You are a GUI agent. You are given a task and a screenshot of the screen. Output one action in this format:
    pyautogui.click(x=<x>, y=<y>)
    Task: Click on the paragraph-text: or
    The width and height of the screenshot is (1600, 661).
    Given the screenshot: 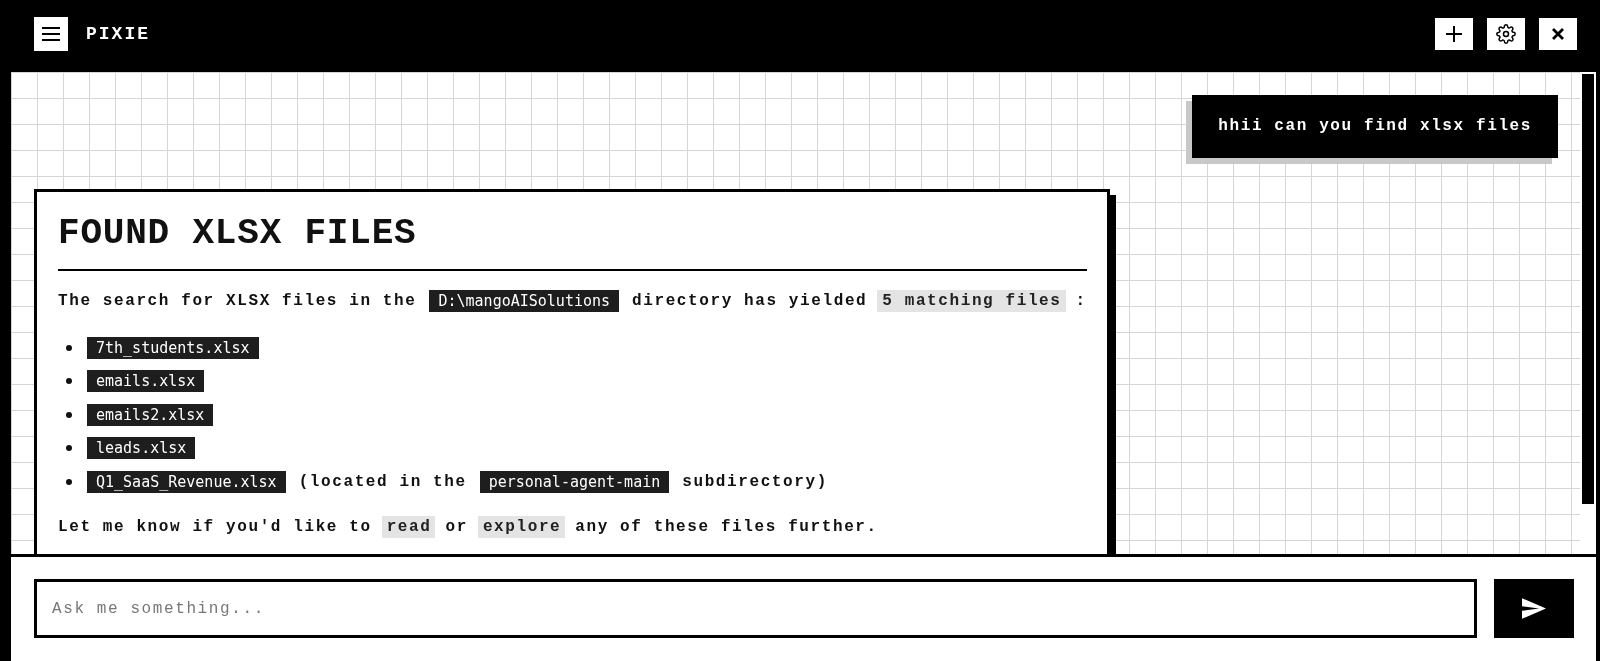 What is the action you would take?
    pyautogui.click(x=456, y=527)
    